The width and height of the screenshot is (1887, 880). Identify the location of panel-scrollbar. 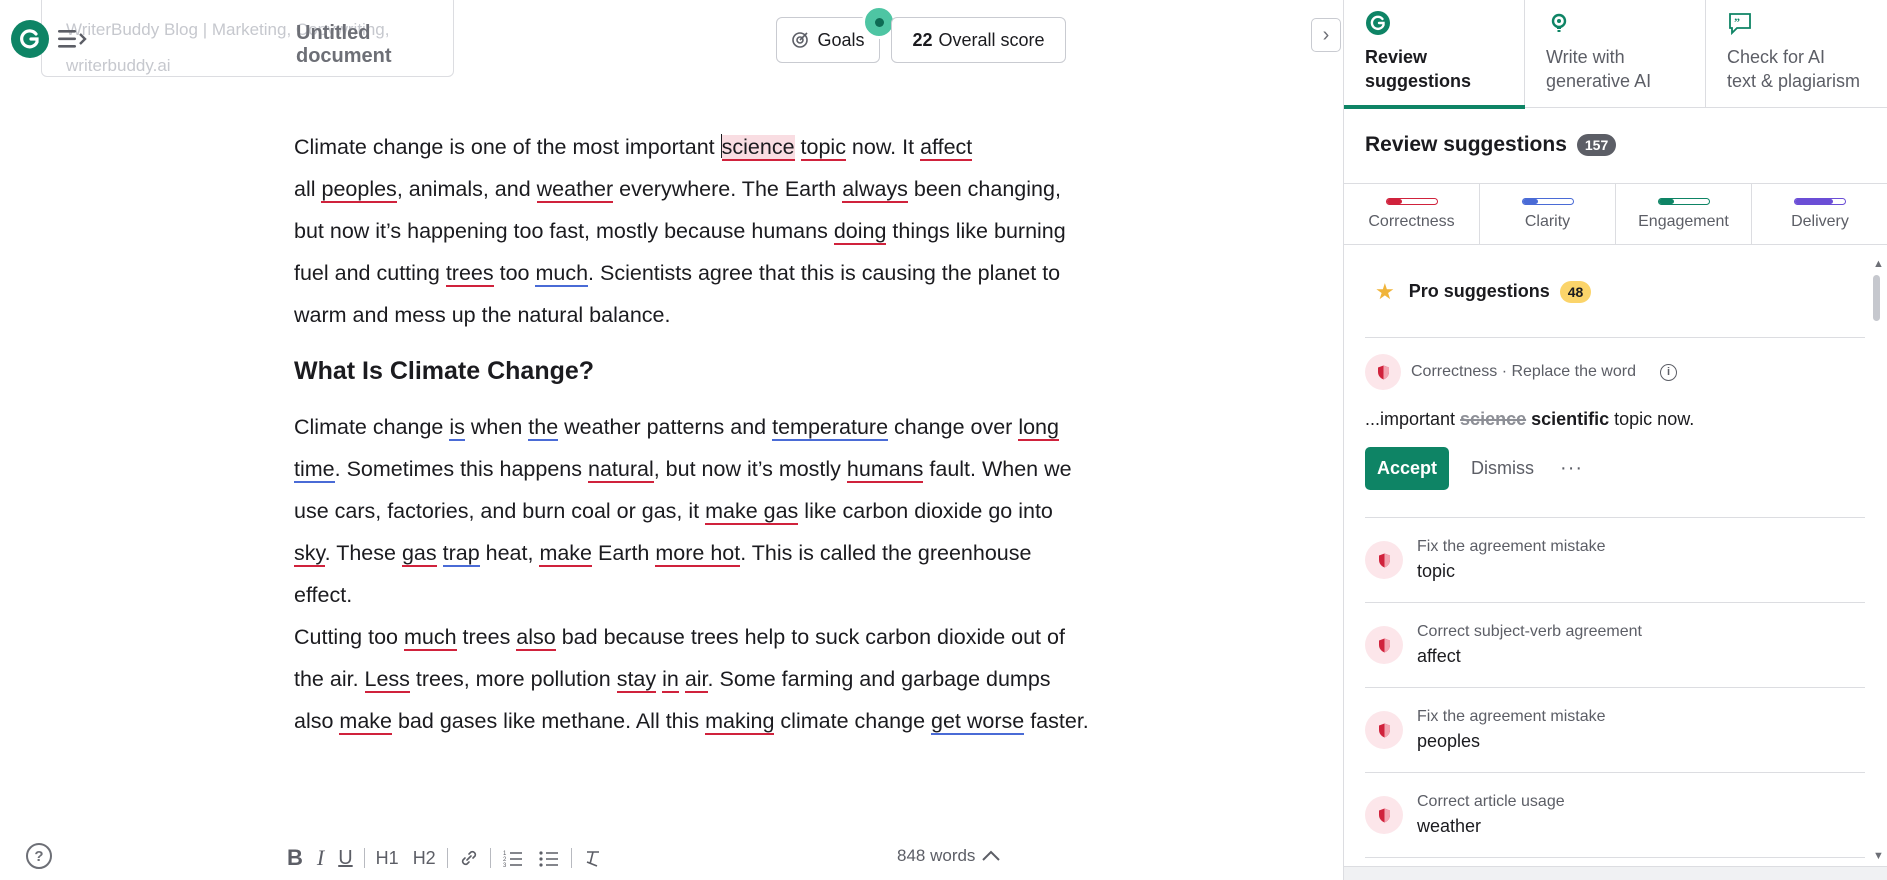
(1876, 298).